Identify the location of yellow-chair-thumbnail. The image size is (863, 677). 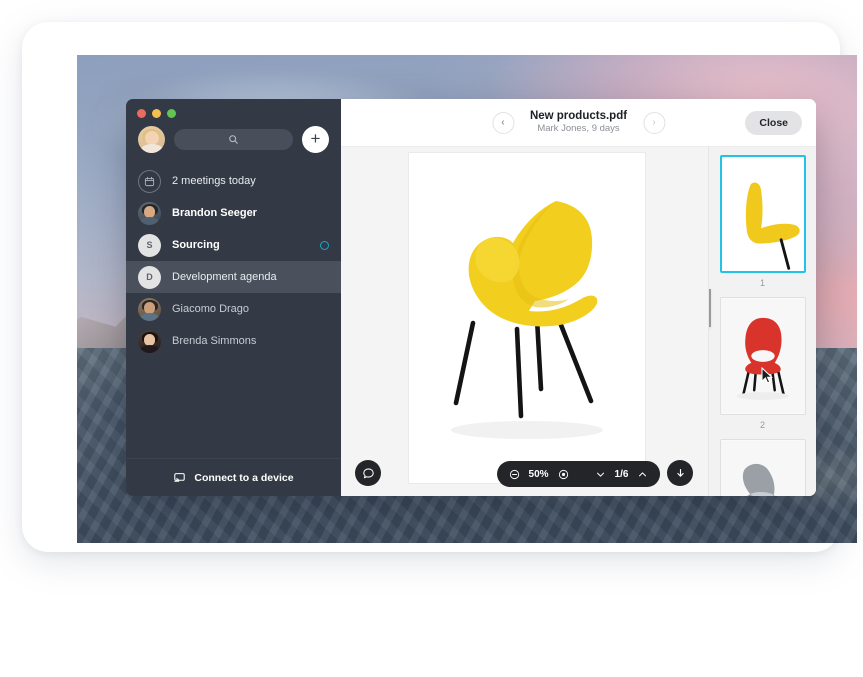
(762, 214).